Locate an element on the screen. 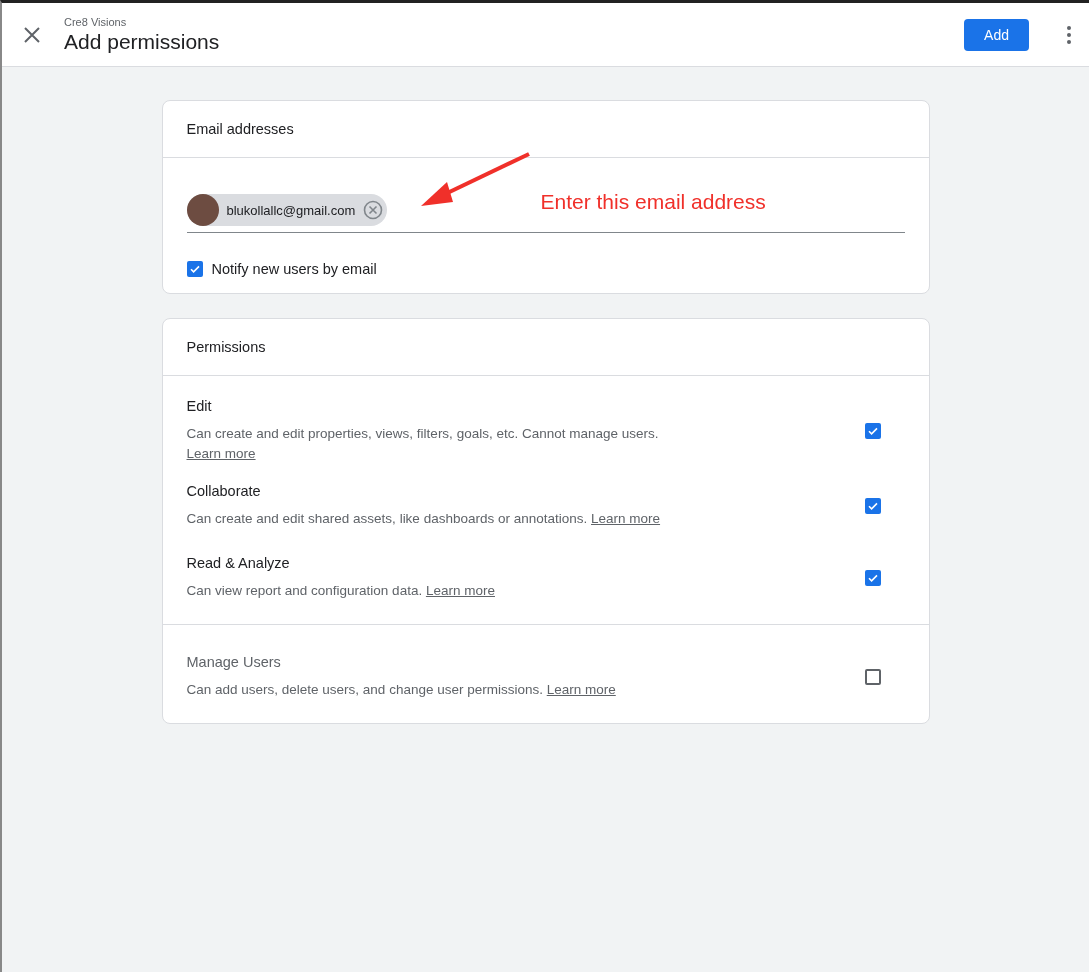 The image size is (1089, 972). permission-title: Read & Analyze is located at coordinates (238, 563).